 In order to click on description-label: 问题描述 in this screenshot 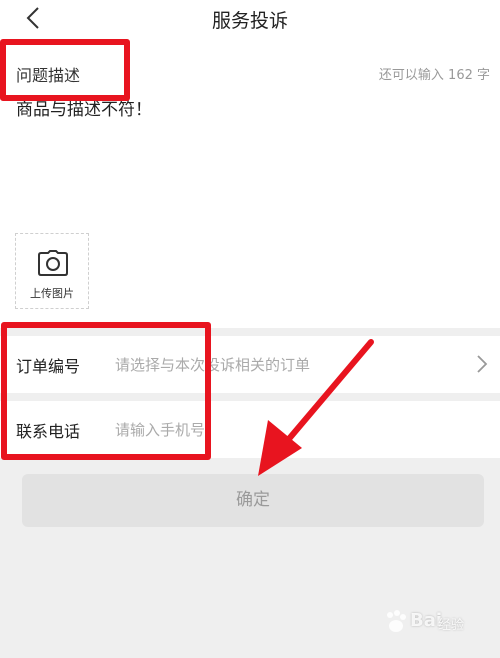, I will do `click(48, 75)`.